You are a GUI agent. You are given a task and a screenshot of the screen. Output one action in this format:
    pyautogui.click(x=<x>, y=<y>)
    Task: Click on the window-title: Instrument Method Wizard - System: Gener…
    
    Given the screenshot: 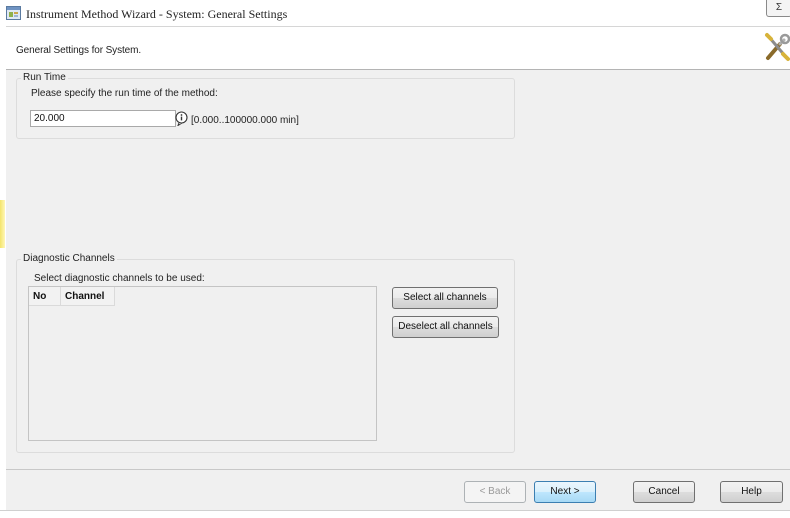 What is the action you would take?
    pyautogui.click(x=157, y=14)
    